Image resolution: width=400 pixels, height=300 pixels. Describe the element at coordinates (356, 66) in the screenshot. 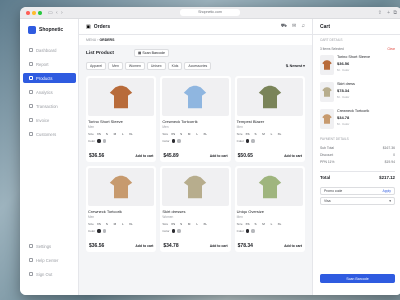

I see `cart-item: Torino Short Sleeve $36.56 M · Color` at that location.